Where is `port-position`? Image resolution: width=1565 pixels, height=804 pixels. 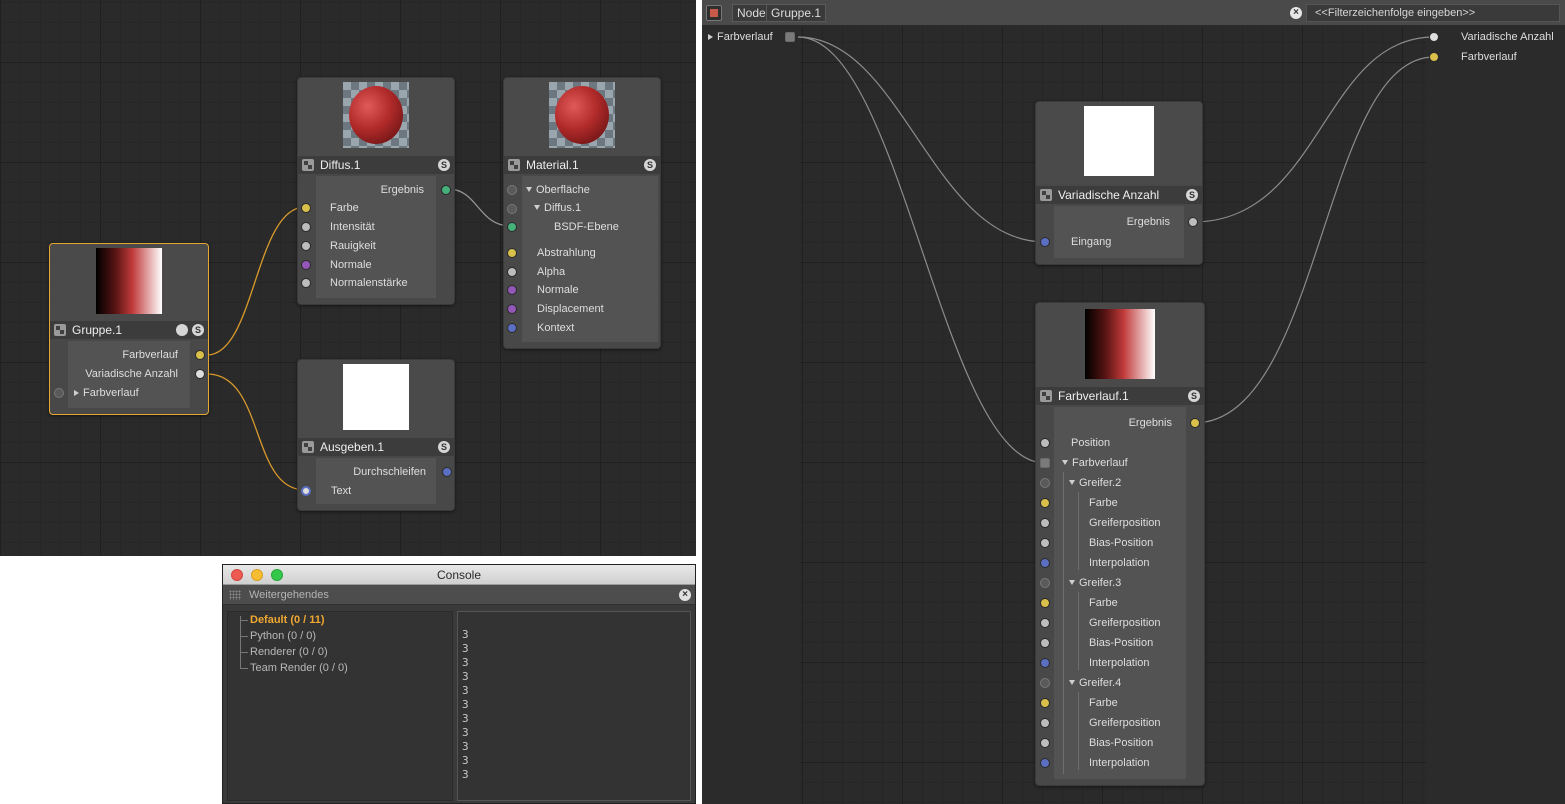
port-position is located at coordinates (1045, 443).